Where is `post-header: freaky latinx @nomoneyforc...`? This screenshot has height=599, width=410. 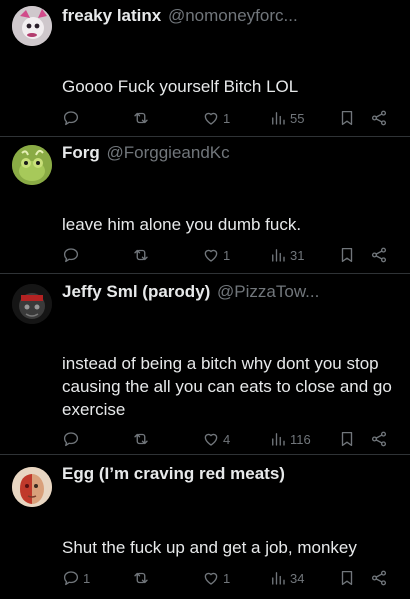 post-header: freaky latinx @nomoneyforc... is located at coordinates (180, 16).